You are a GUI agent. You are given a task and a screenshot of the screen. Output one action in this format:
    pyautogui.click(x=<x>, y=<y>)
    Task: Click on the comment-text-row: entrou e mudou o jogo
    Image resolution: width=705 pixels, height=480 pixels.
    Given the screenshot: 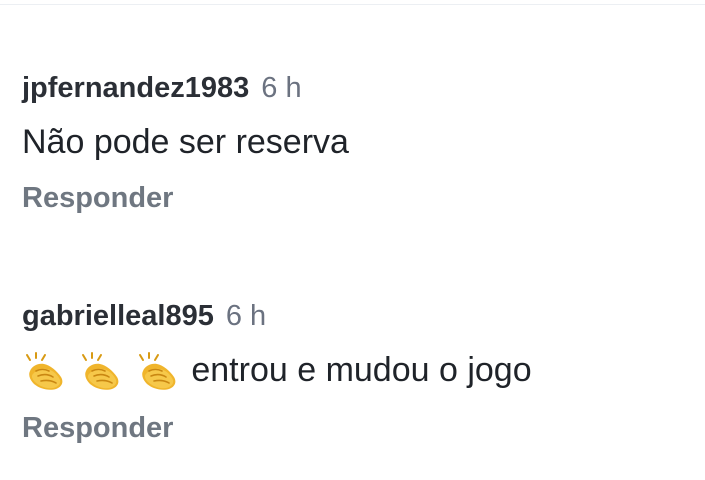 What is the action you would take?
    pyautogui.click(x=353, y=371)
    